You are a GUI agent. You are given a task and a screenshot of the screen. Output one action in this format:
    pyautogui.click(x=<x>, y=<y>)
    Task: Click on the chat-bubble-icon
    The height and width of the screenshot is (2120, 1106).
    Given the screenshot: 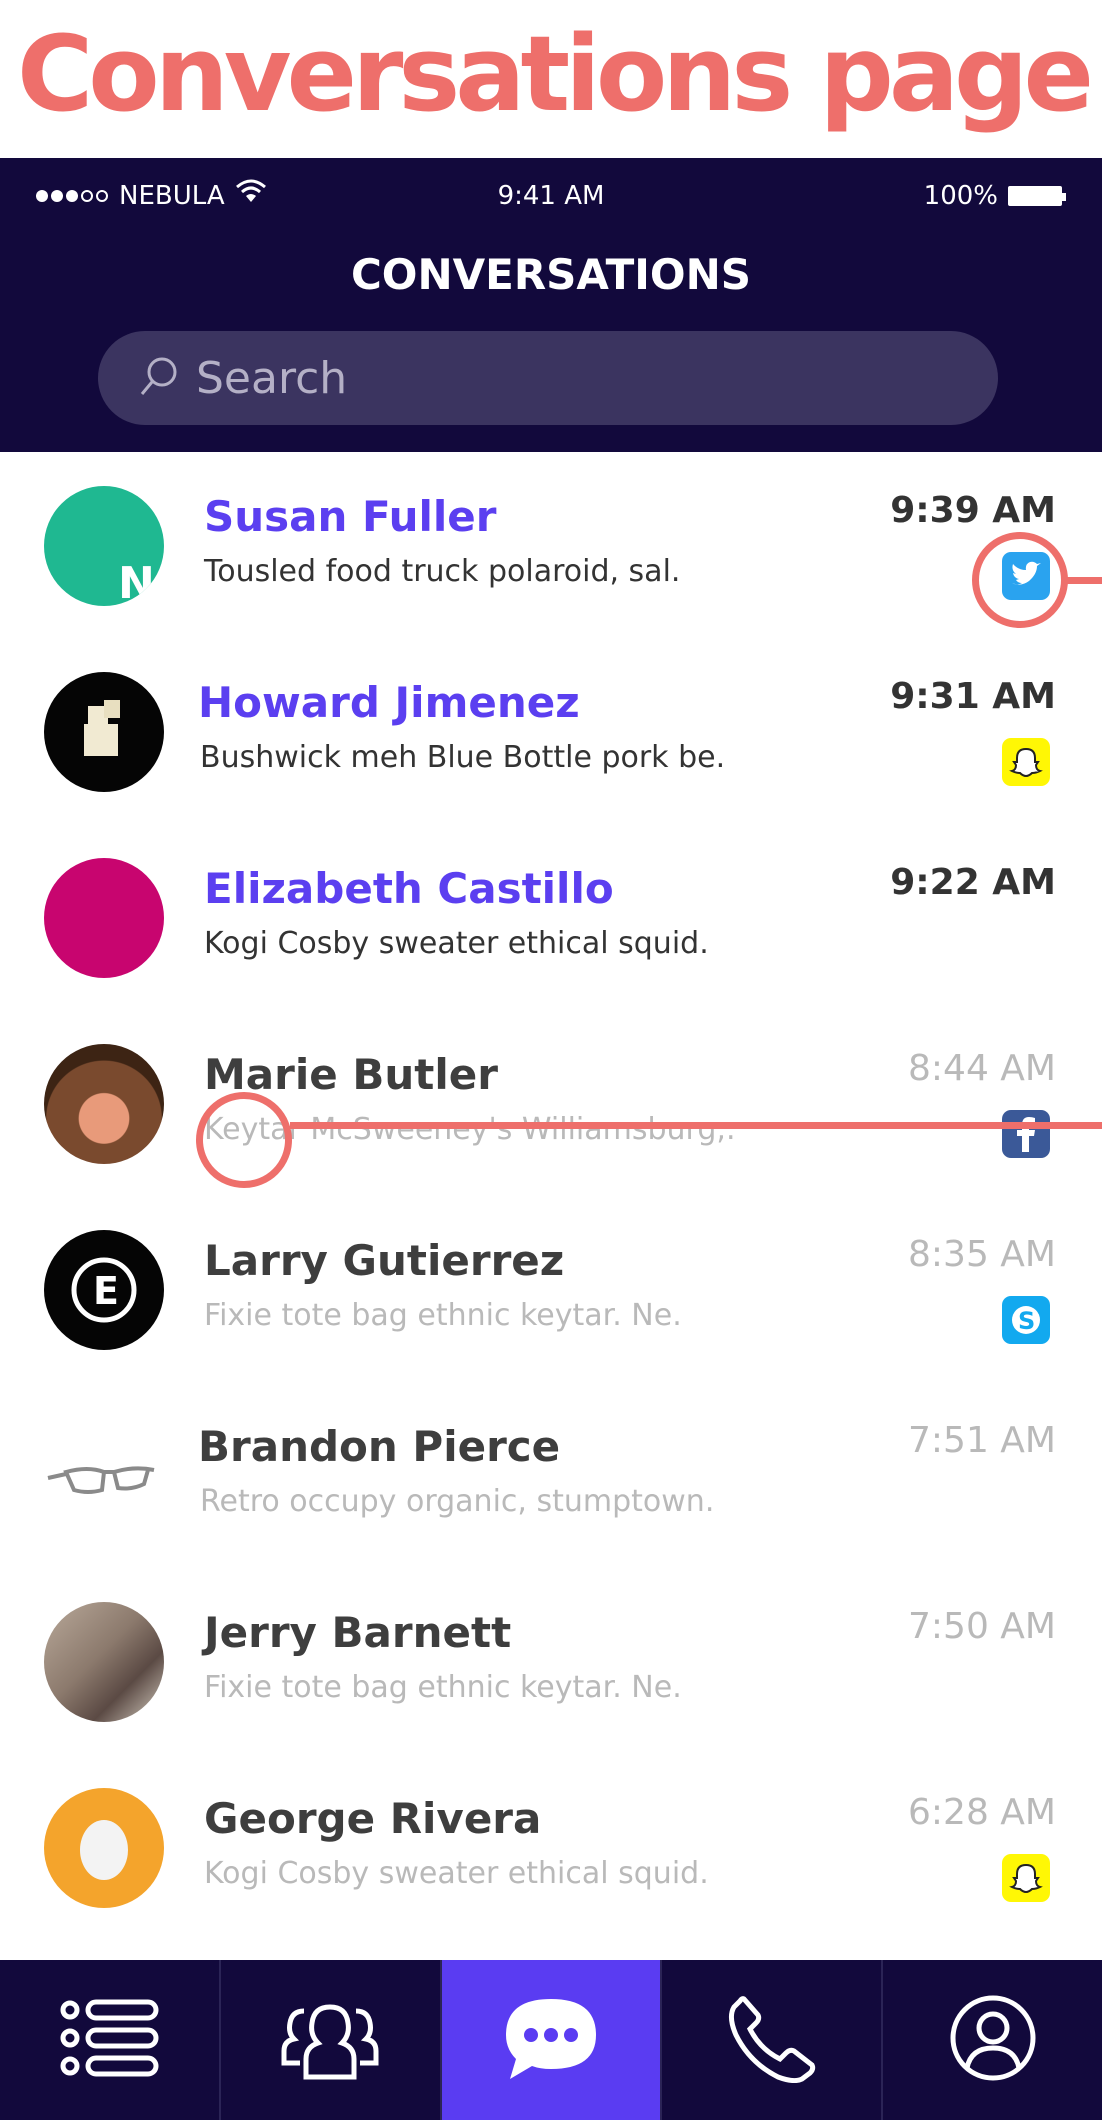 What is the action you would take?
    pyautogui.click(x=551, y=2040)
    